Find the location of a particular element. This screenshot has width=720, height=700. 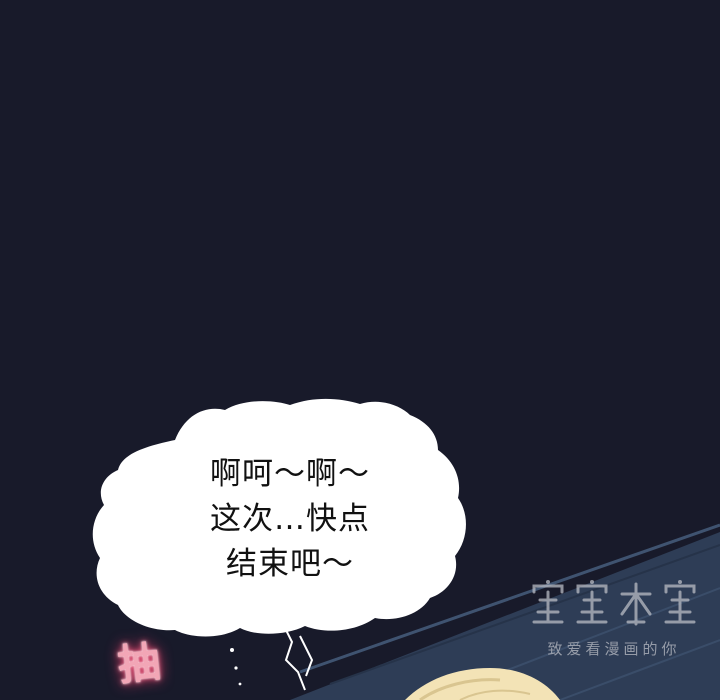

watermark: 致爱看漫画的你 is located at coordinates (614, 618).